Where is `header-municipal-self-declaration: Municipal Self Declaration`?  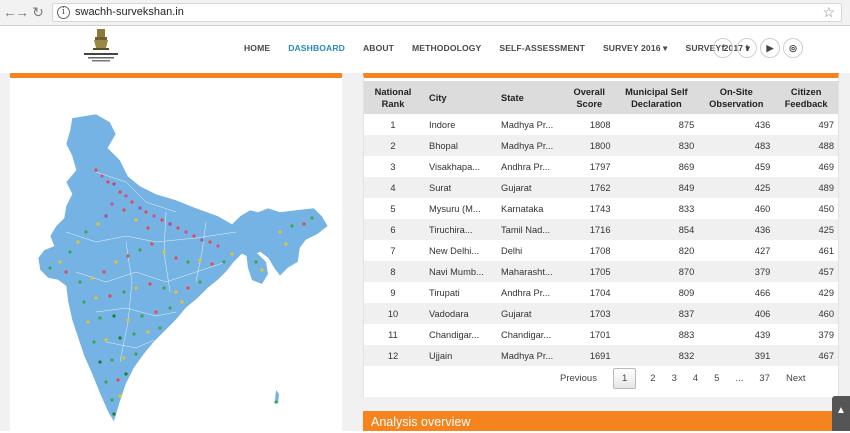
header-municipal-self-declaration: Municipal Self Declaration is located at coordinates (656, 97).